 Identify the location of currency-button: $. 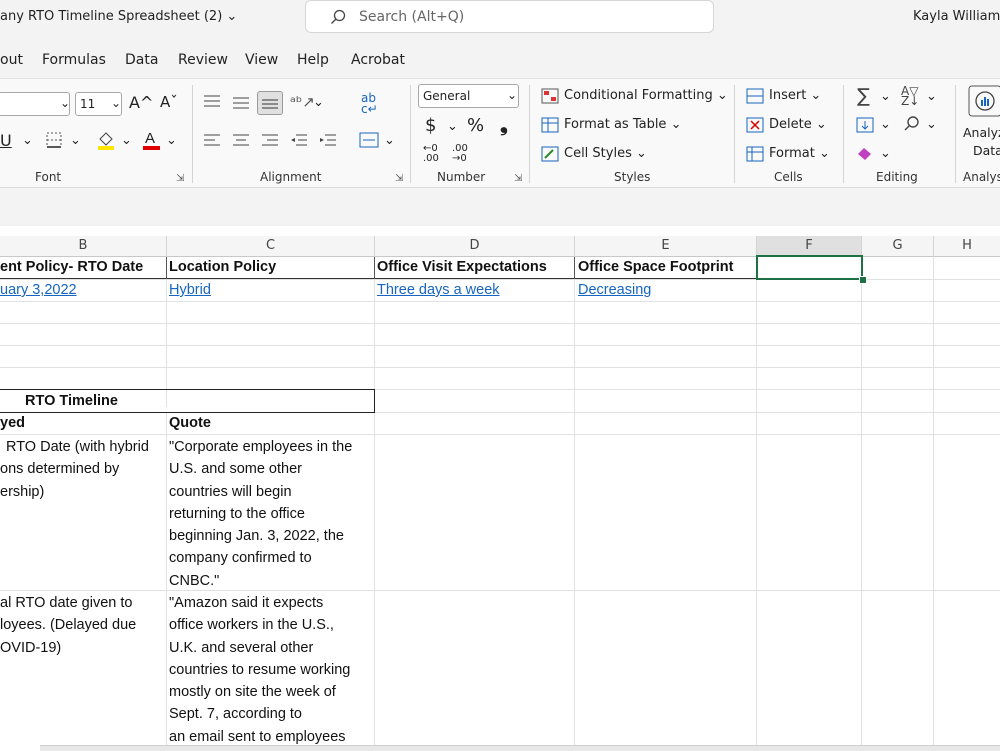
(430, 125).